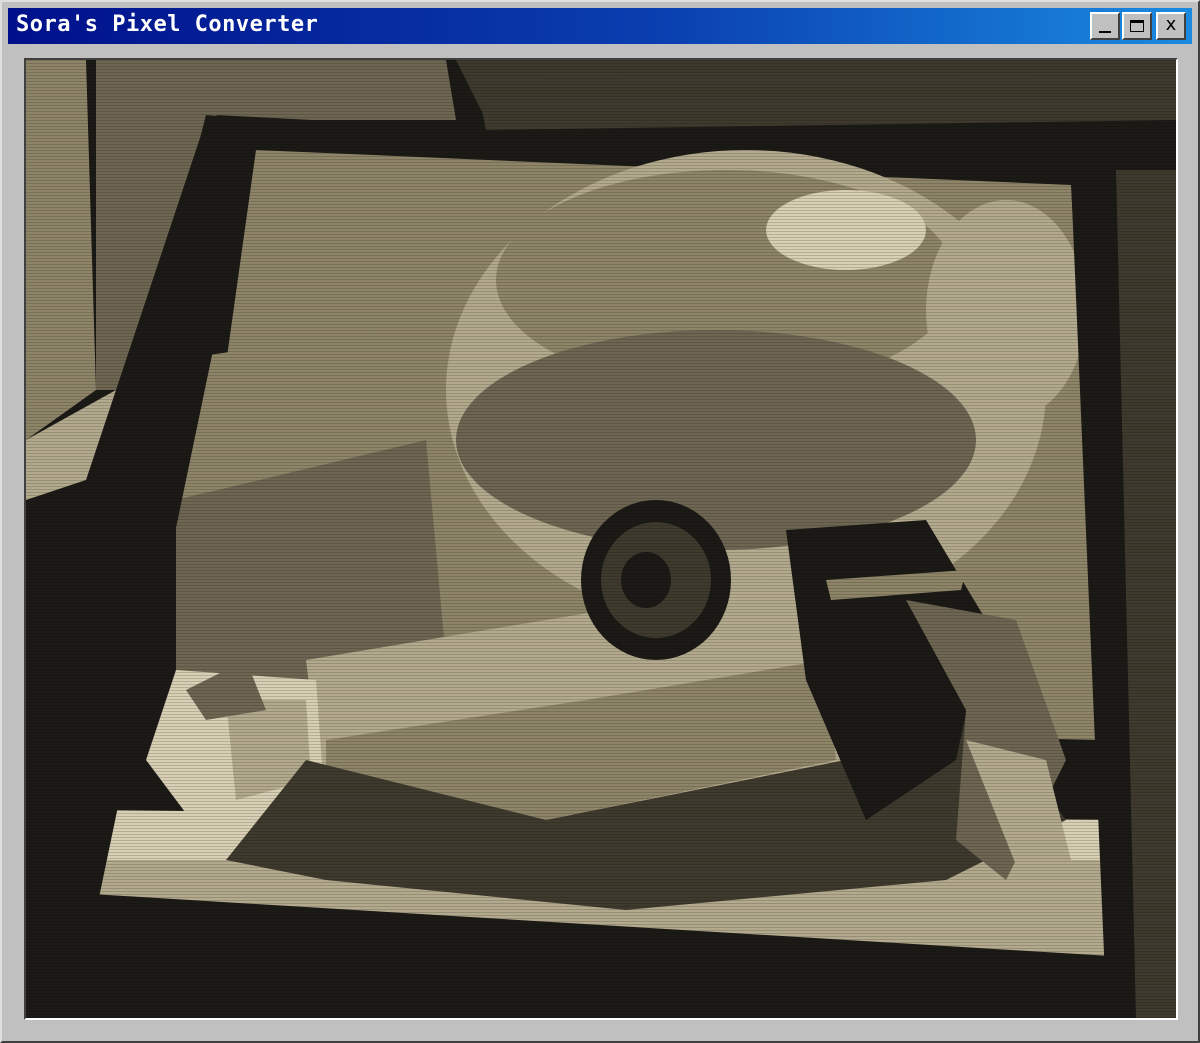 The image size is (1200, 1043). I want to click on window-title: Sora's Pixel Converter, so click(167, 24).